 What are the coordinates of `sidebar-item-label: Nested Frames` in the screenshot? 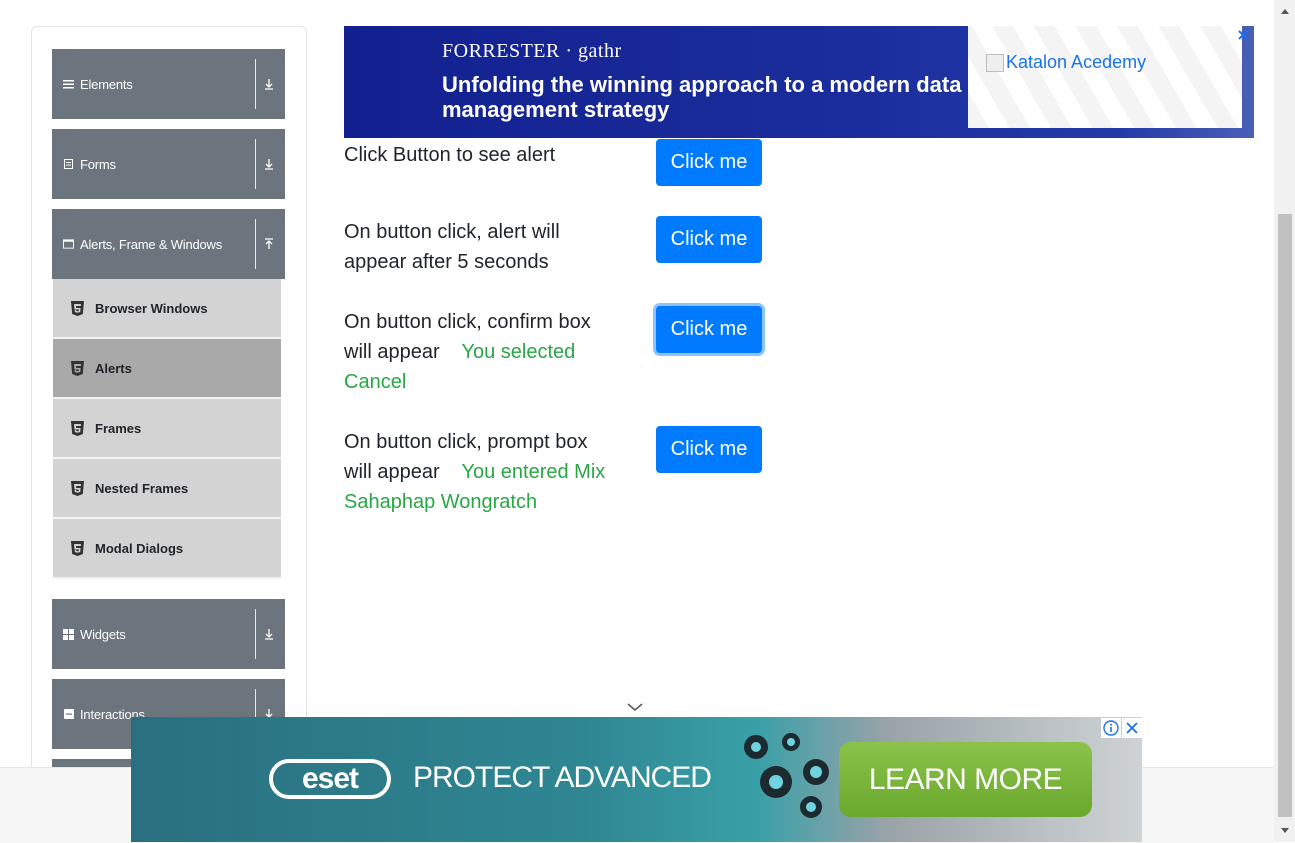 It's located at (142, 488).